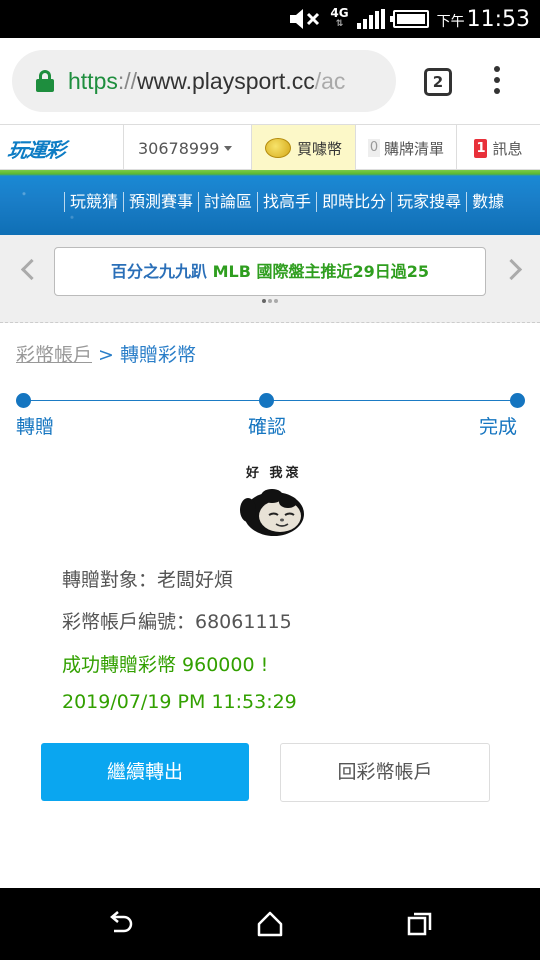 This screenshot has width=540, height=960. Describe the element at coordinates (512, 269) in the screenshot. I see `chevron-right-icon` at that location.